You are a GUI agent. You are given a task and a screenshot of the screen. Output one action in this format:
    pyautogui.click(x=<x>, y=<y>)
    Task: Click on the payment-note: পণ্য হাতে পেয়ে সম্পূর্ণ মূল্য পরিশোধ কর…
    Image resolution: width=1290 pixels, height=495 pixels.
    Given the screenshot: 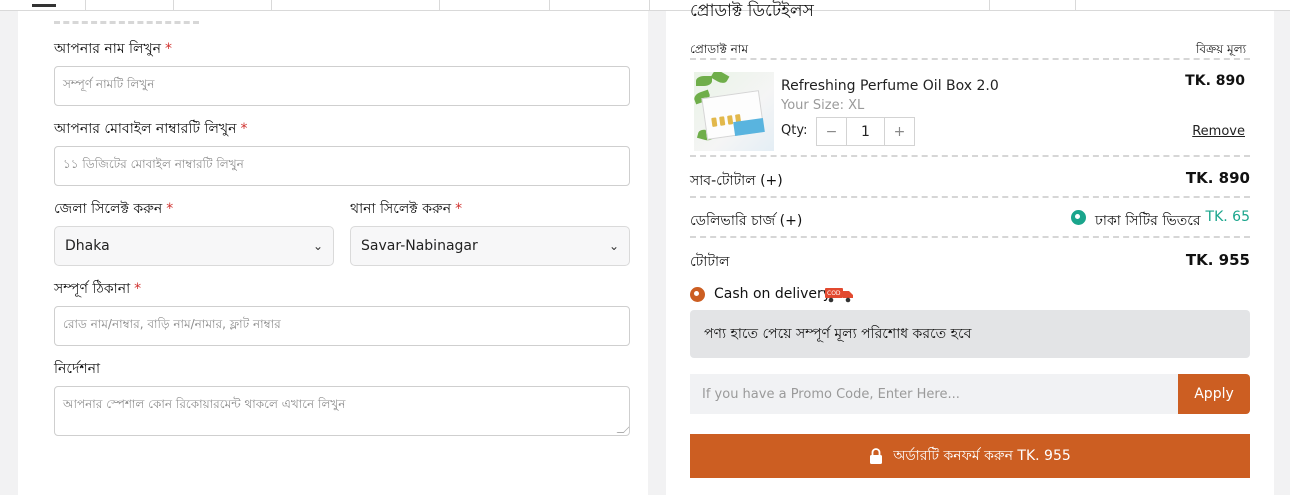 What is the action you would take?
    pyautogui.click(x=970, y=334)
    